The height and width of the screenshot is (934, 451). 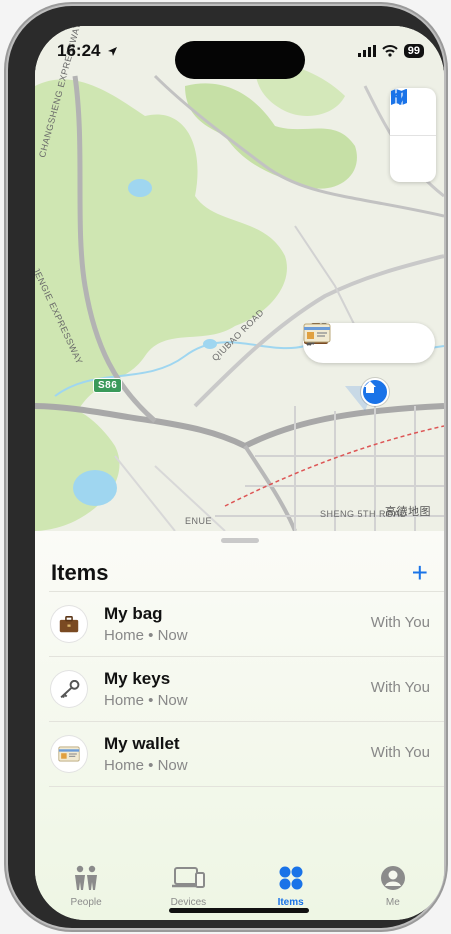 What do you see at coordinates (246, 624) in the screenshot?
I see `list-item: My bag Home • Now With You` at bounding box center [246, 624].